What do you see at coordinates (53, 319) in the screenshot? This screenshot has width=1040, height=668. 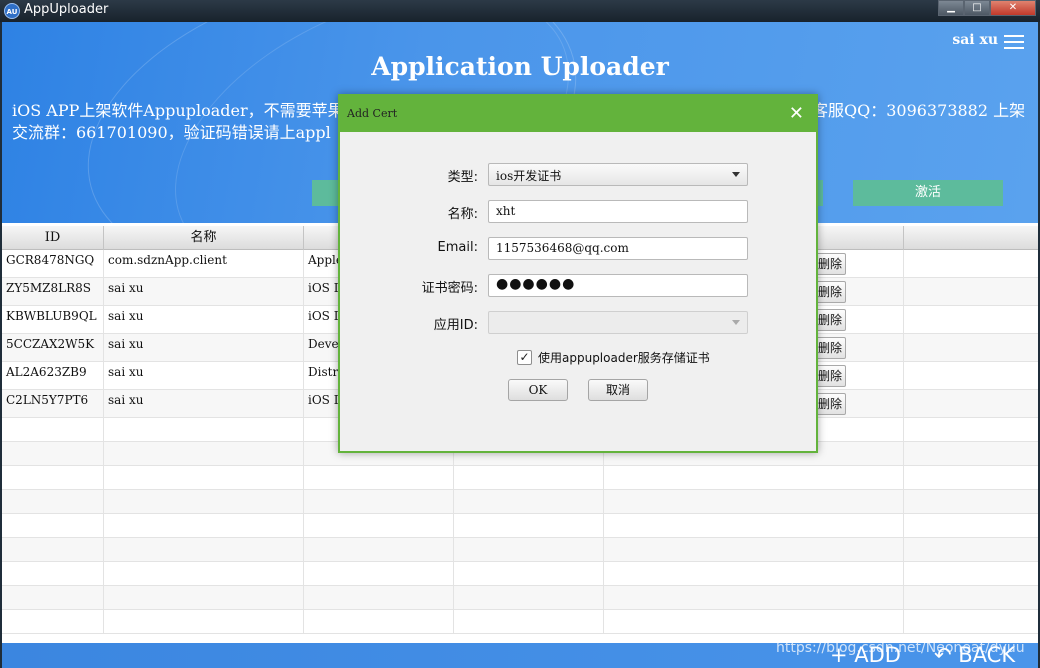 I see `cell-id: KBWBLUB9QL` at bounding box center [53, 319].